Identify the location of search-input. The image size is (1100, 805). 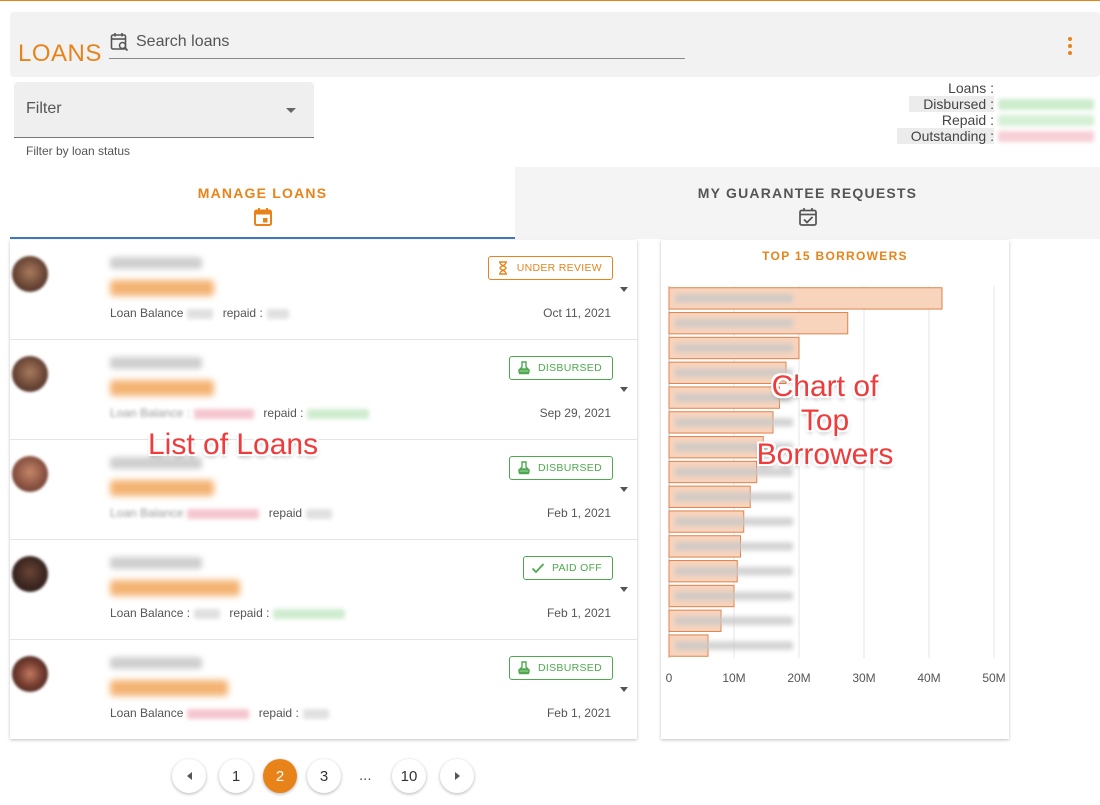
(406, 42).